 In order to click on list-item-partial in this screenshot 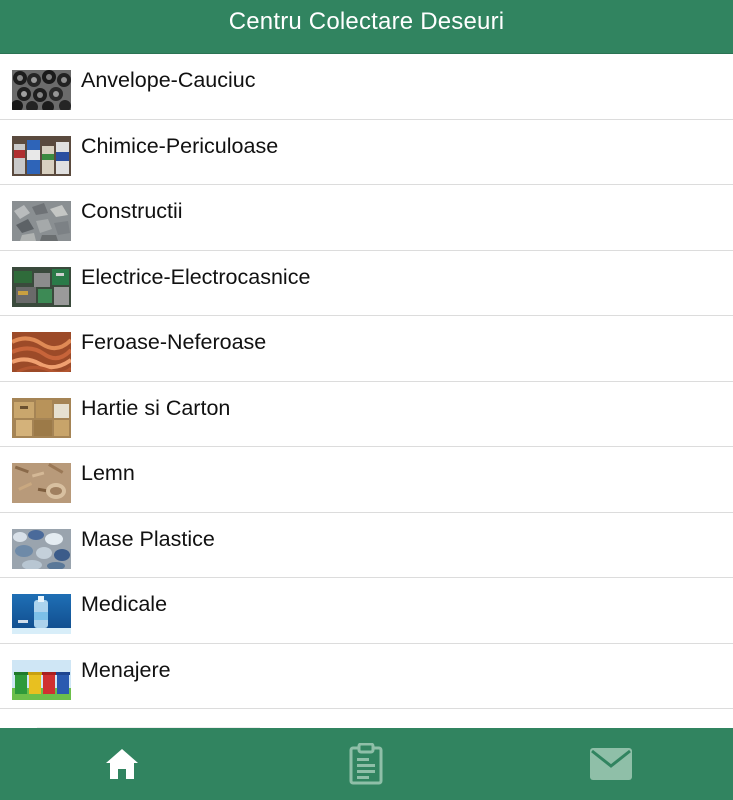, I will do `click(366, 718)`.